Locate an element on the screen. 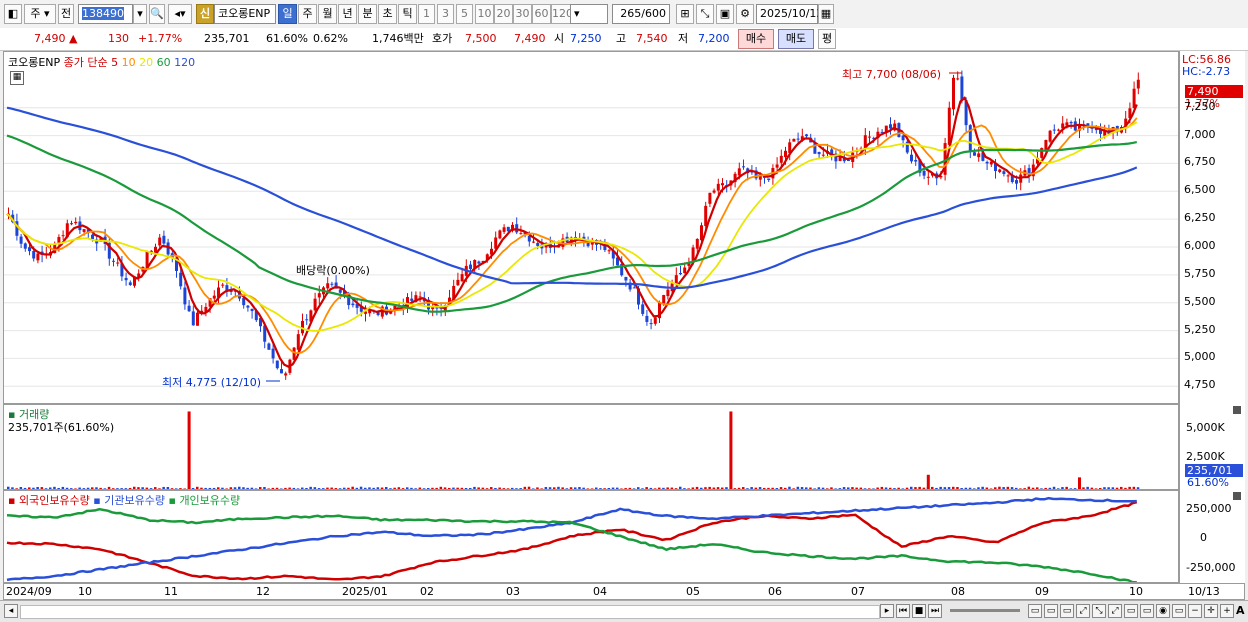  cross-icon: ✛ is located at coordinates (1211, 611).